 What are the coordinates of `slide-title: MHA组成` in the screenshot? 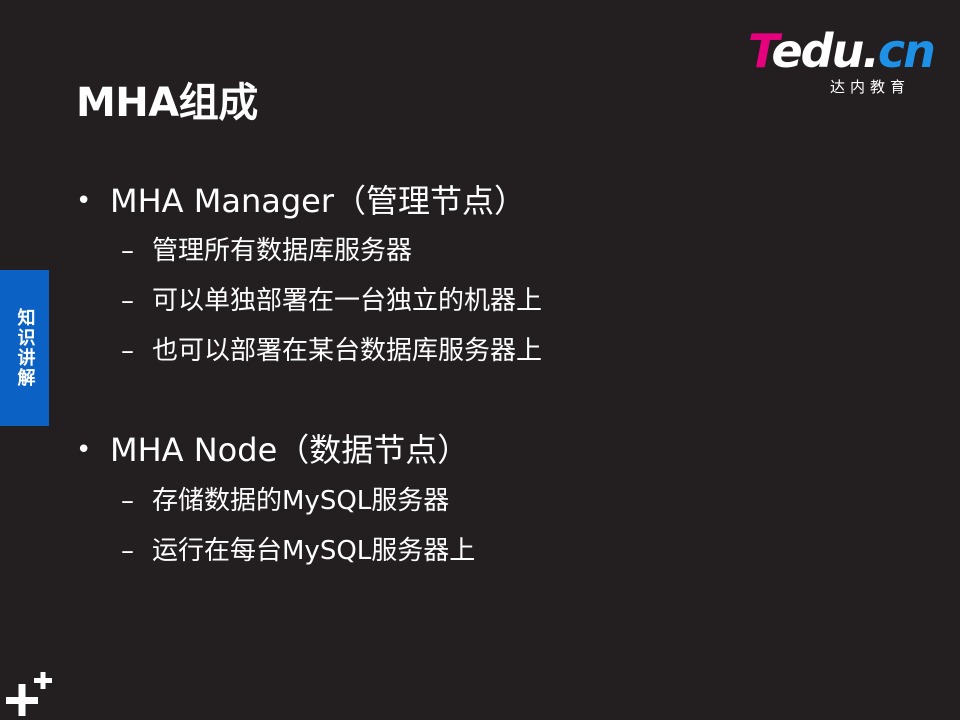 It's located at (167, 103).